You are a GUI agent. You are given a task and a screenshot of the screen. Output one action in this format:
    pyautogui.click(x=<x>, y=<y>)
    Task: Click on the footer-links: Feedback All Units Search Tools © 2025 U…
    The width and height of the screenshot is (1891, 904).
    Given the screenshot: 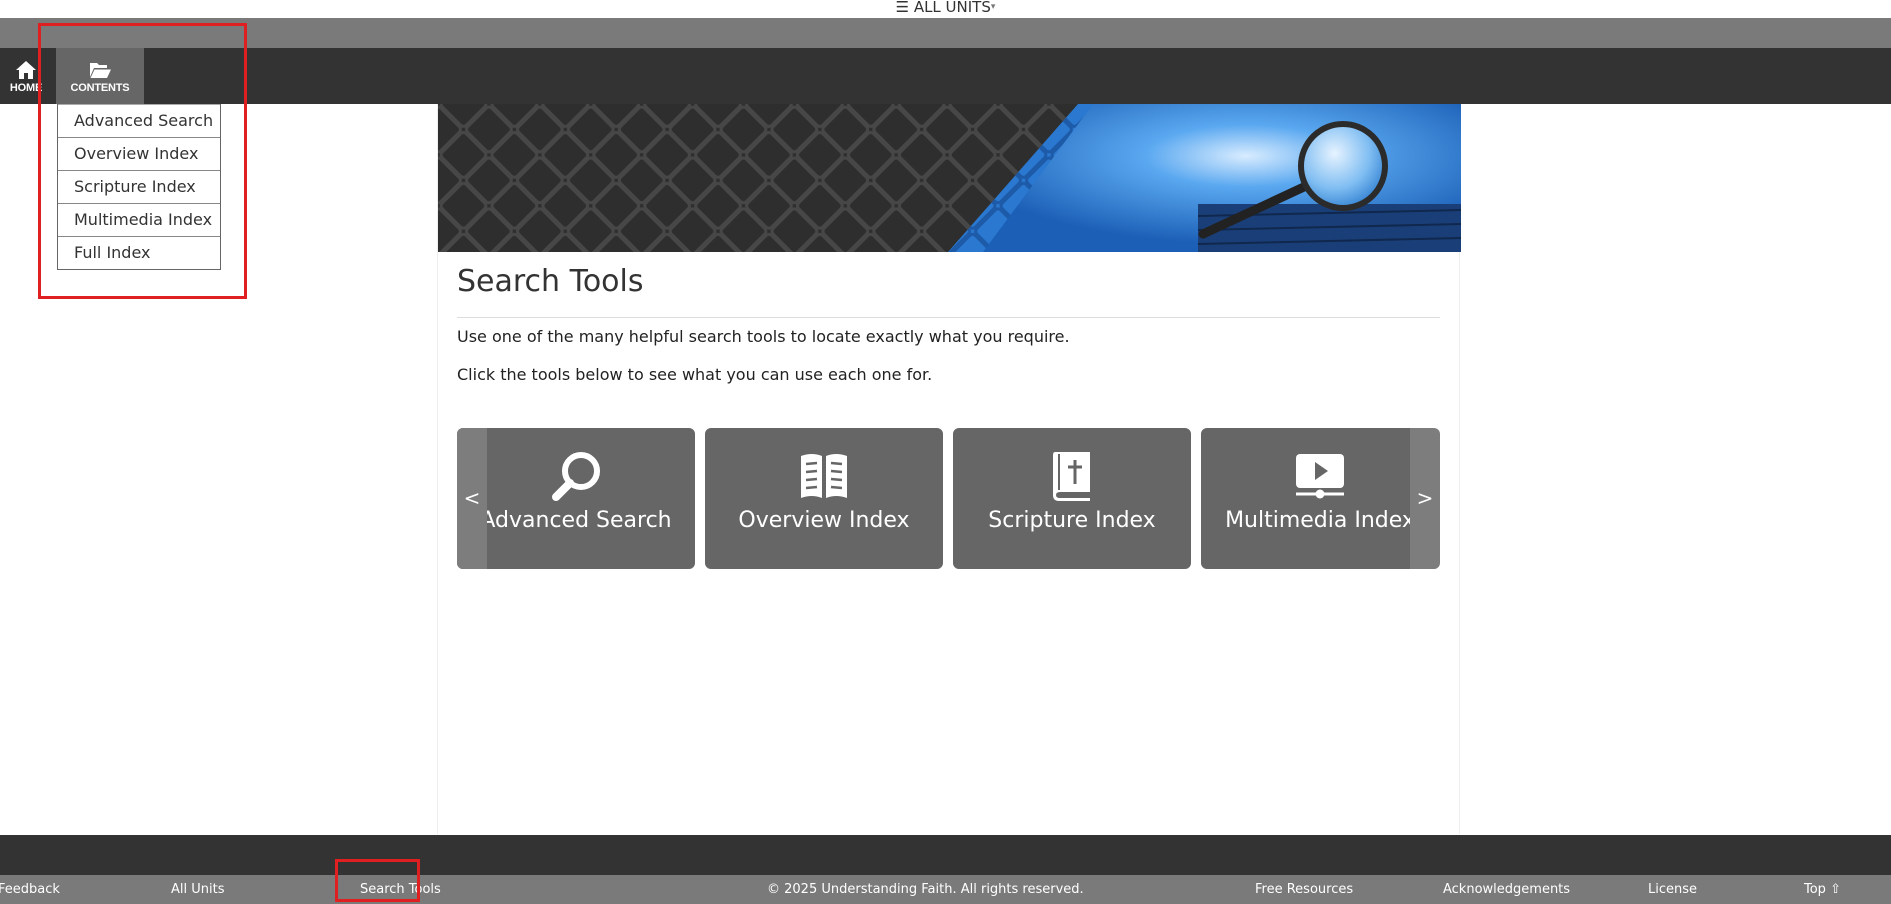 What is the action you would take?
    pyautogui.click(x=945, y=889)
    